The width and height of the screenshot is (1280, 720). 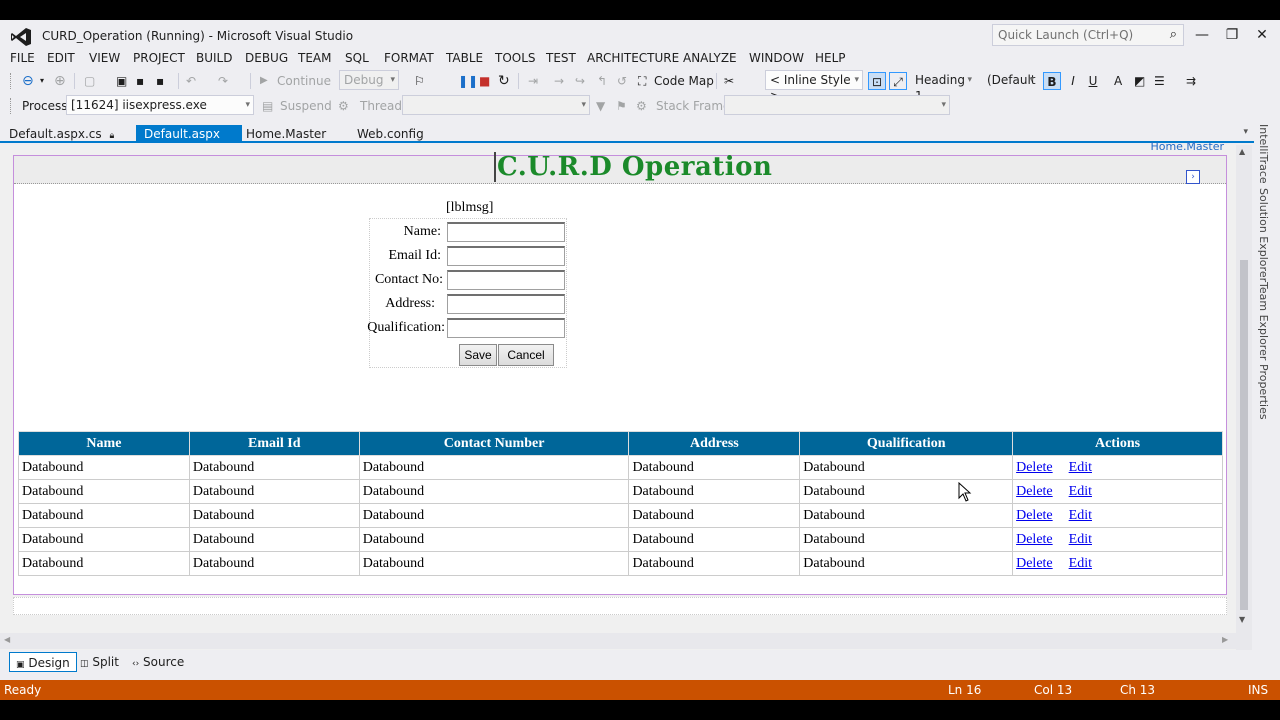 I want to click on horizontal-scrollbar: ◀ ▶, so click(x=618, y=641).